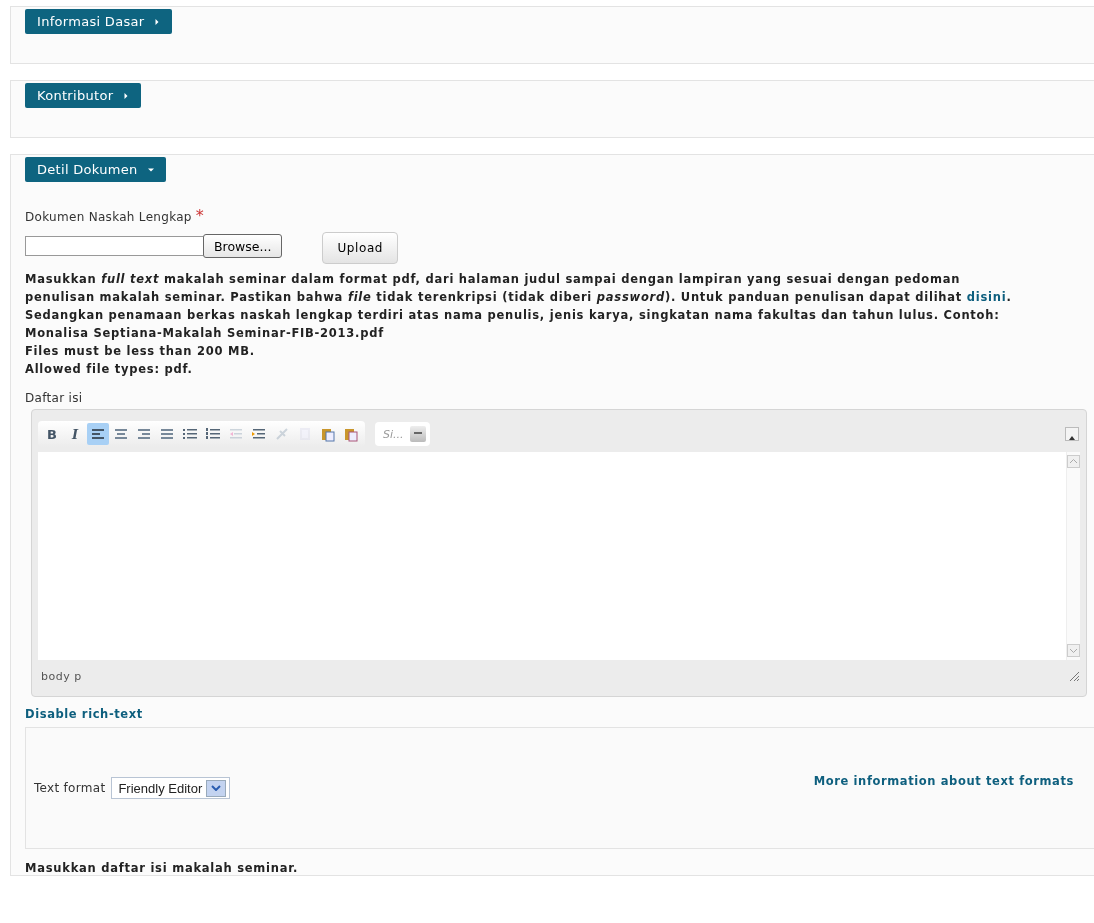 This screenshot has height=923, width=1094. Describe the element at coordinates (75, 434) in the screenshot. I see `italic-button: I` at that location.